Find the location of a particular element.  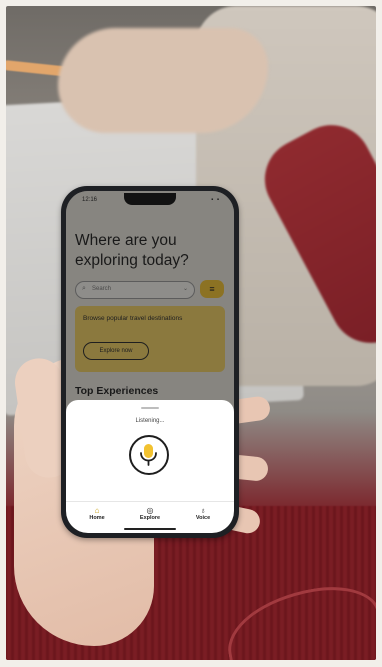

nav-item-voice: ♁ Voice is located at coordinates (203, 513).